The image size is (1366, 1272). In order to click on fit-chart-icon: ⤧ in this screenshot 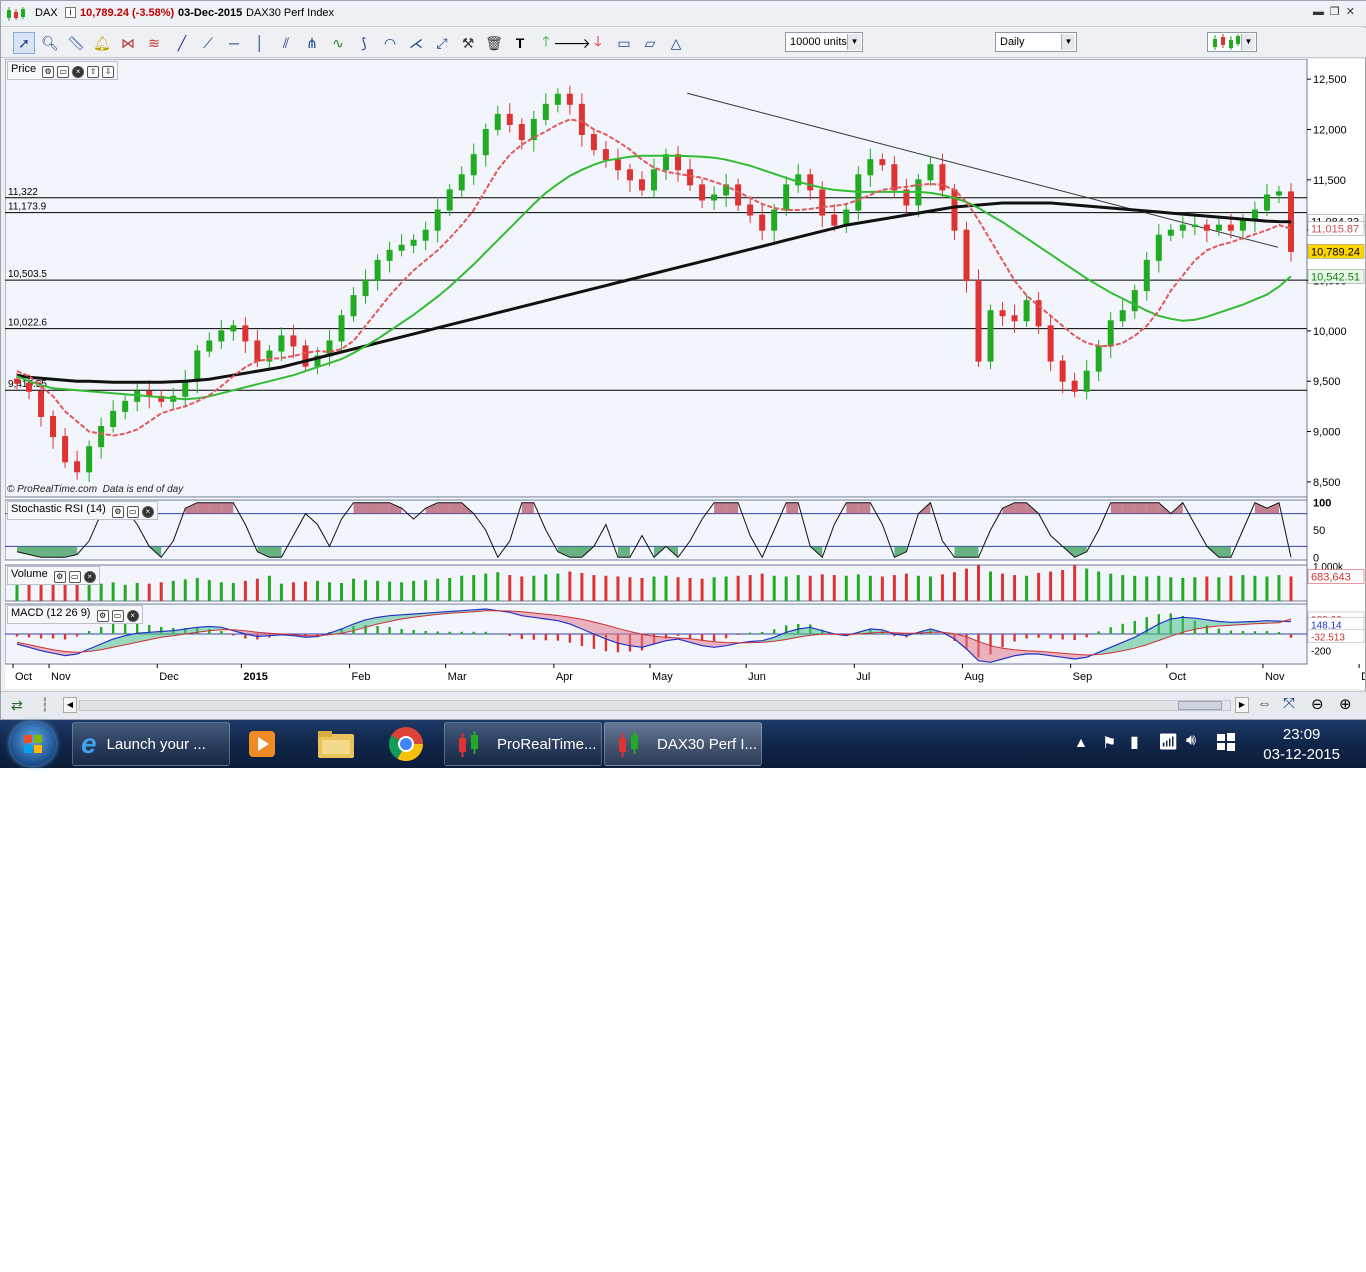, I will do `click(1289, 703)`.